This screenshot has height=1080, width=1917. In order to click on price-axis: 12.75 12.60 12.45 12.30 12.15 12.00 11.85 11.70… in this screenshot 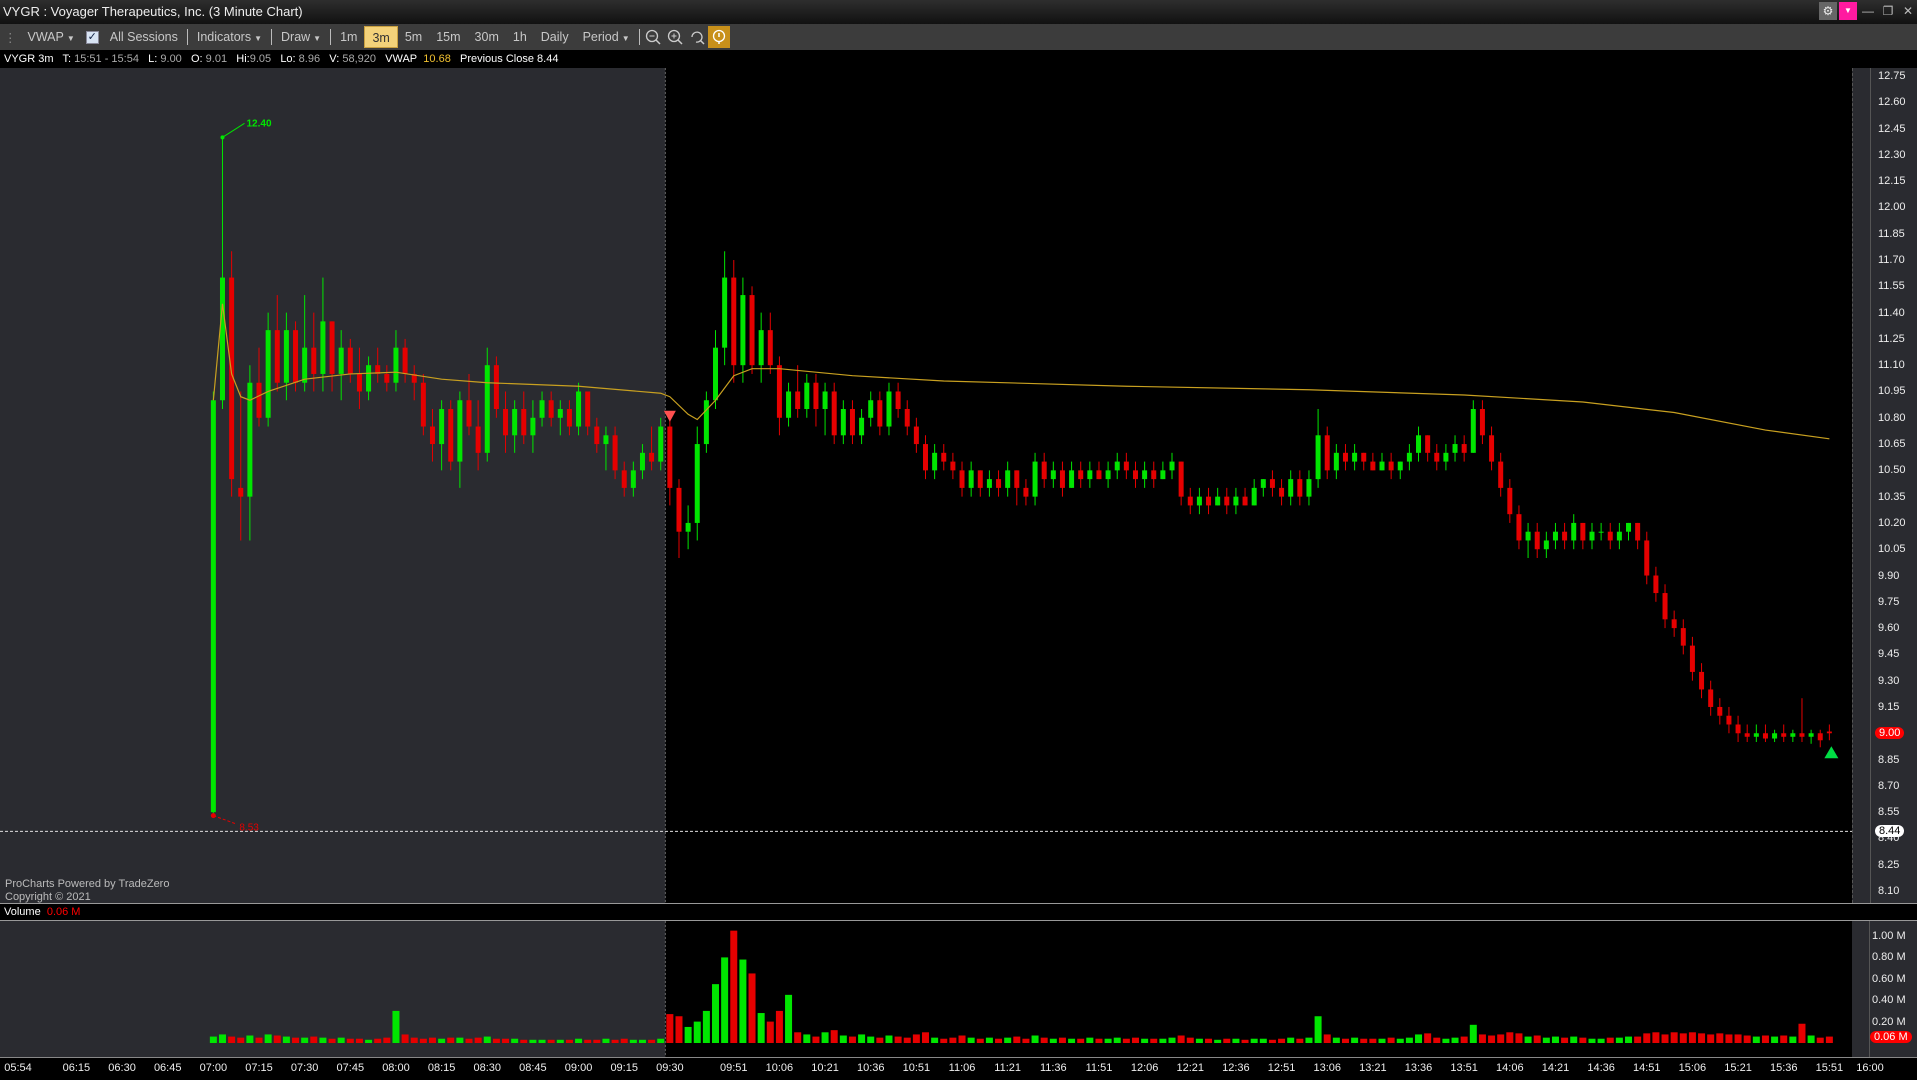, I will do `click(1884, 485)`.